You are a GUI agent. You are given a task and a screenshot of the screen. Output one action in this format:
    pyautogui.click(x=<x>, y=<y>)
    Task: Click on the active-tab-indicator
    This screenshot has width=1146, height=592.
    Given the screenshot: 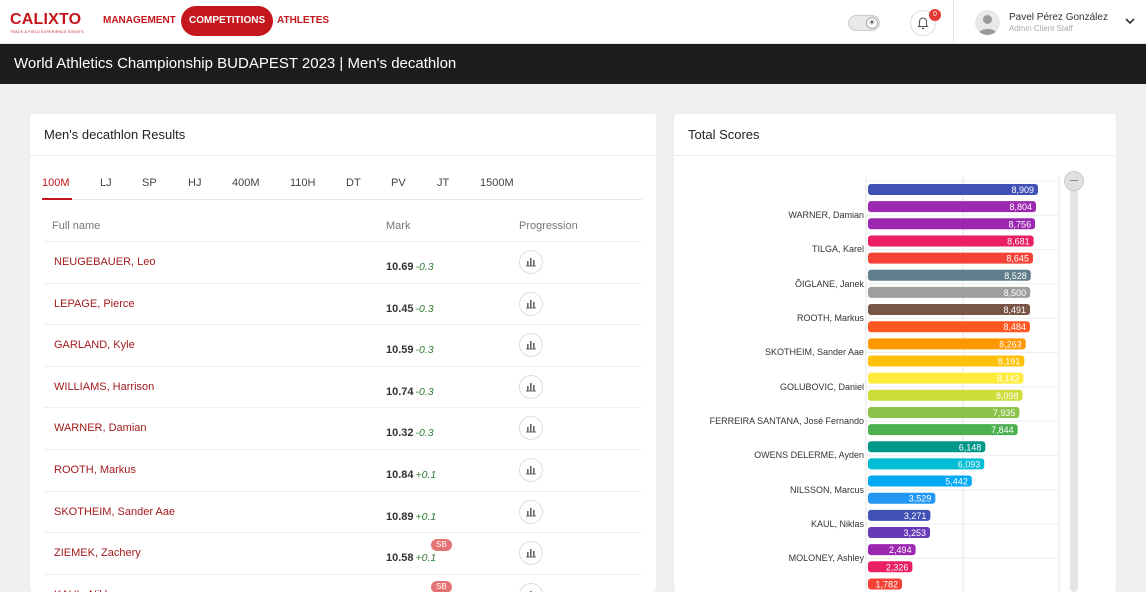 What is the action you would take?
    pyautogui.click(x=57, y=199)
    